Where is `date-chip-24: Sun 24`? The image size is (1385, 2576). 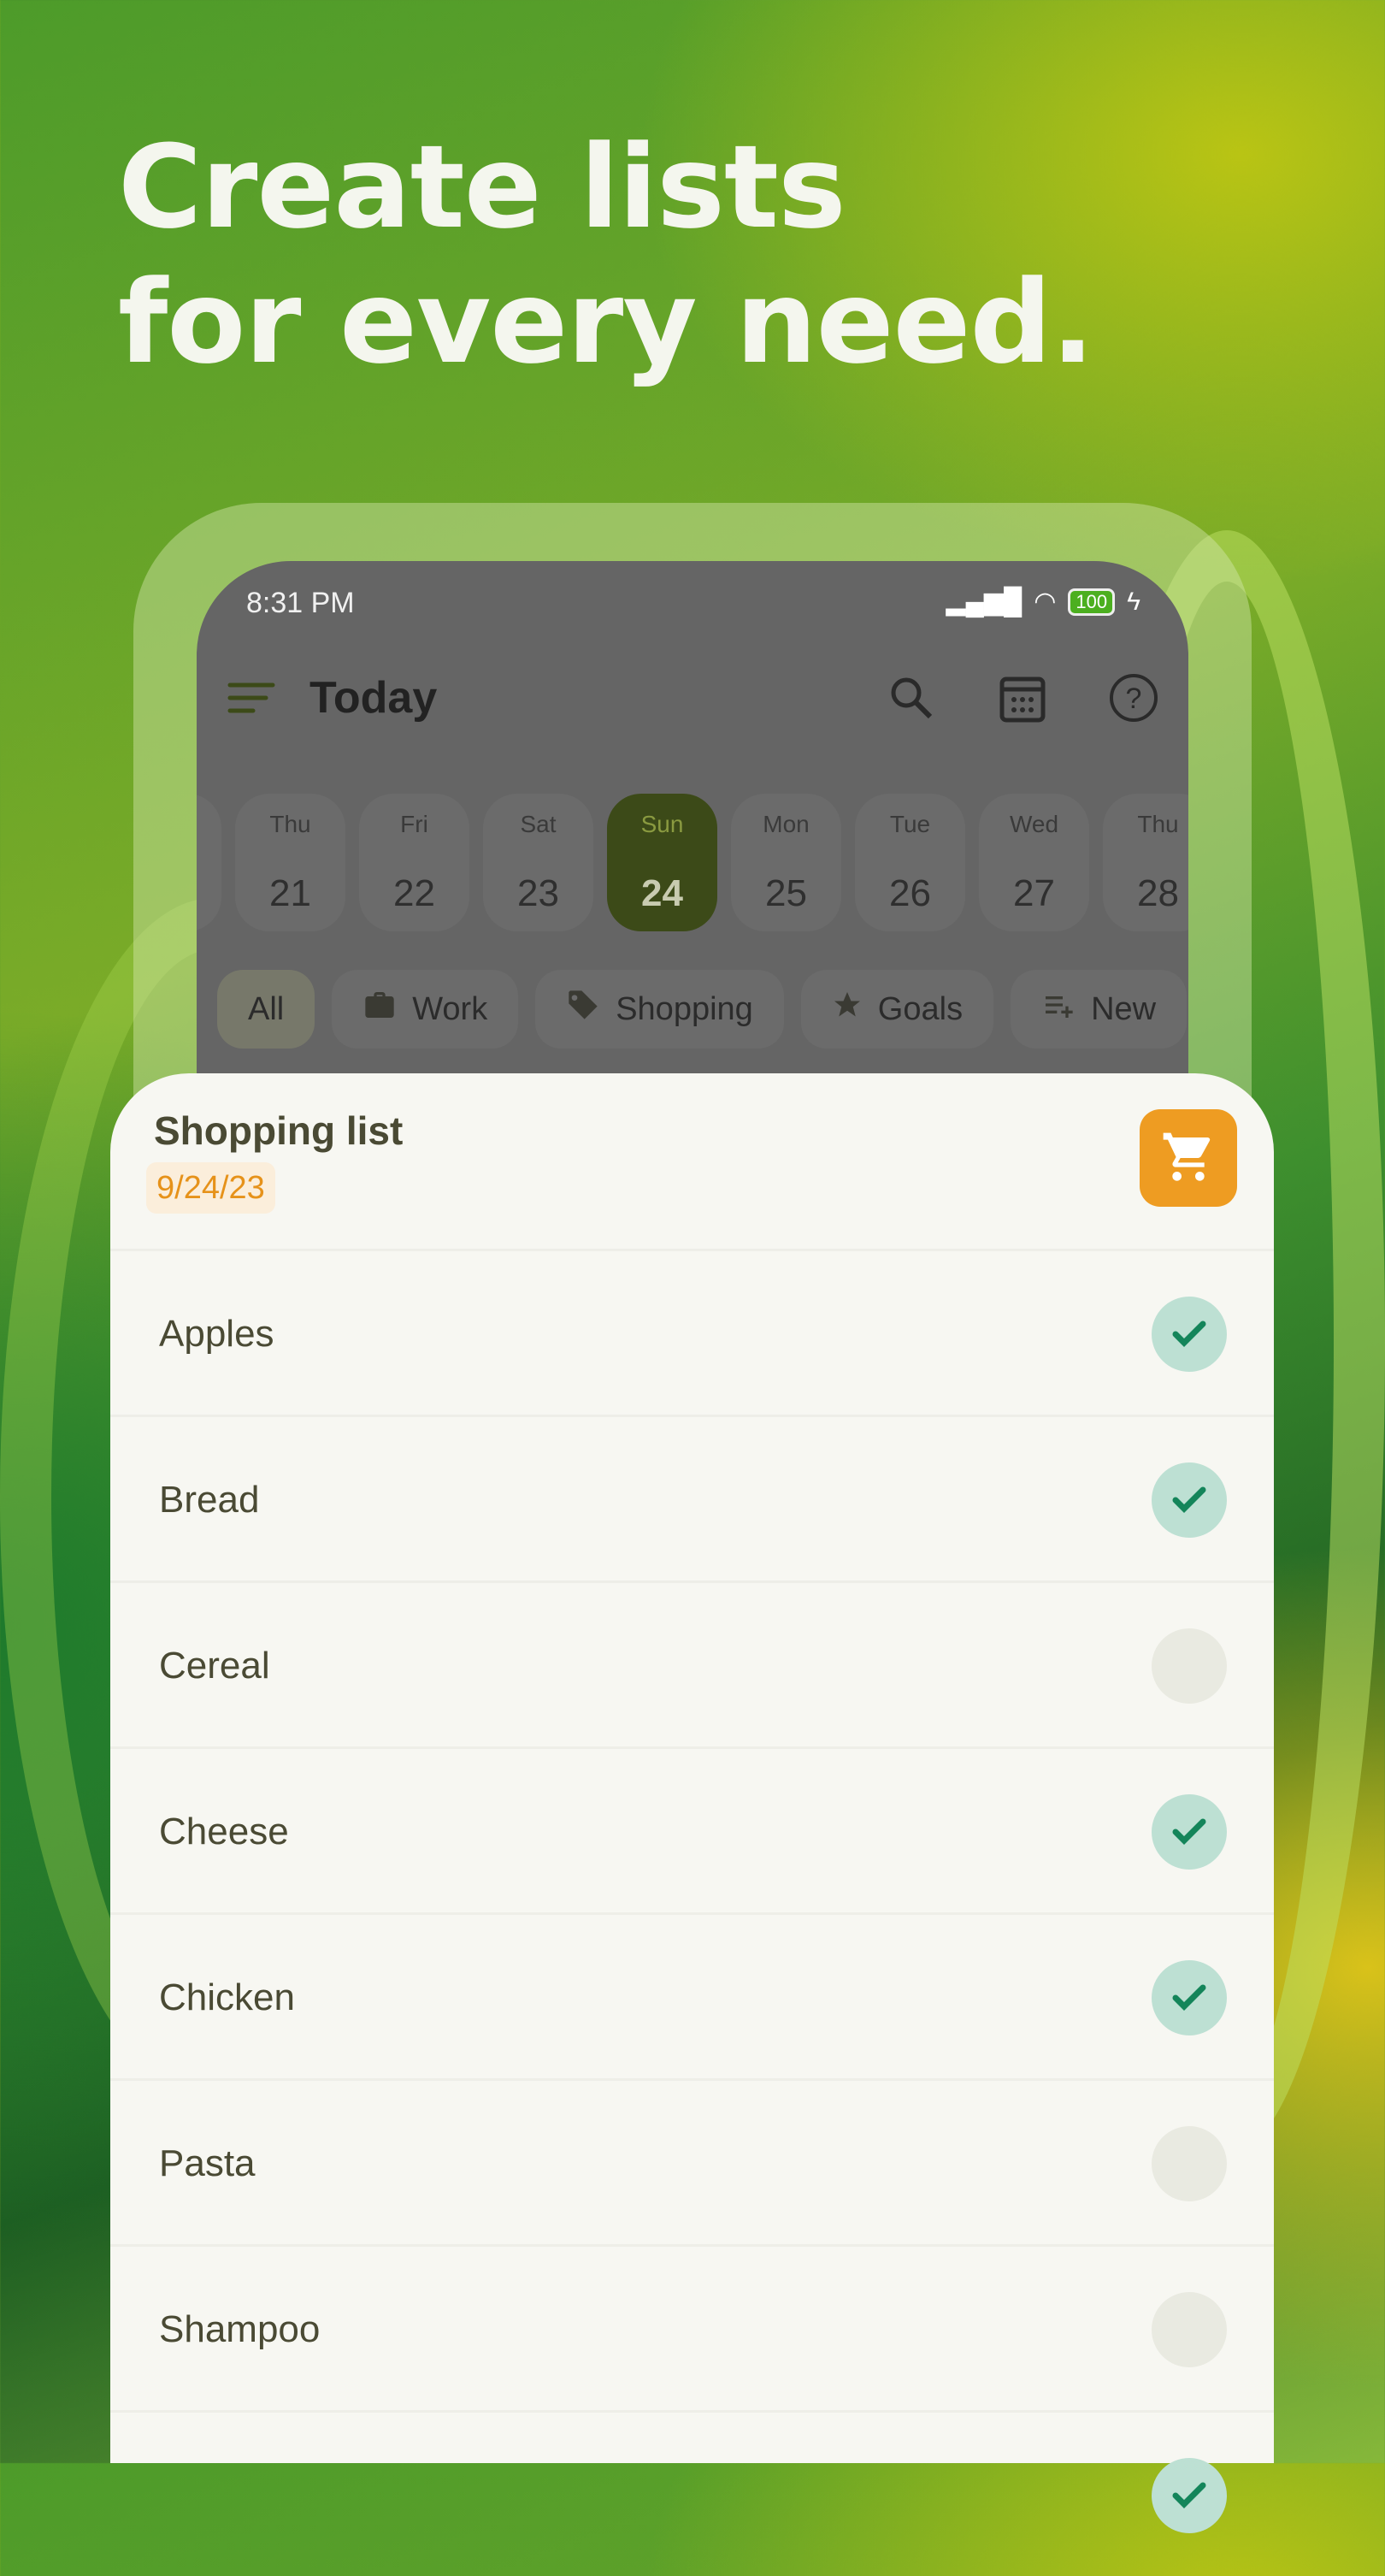 date-chip-24: Sun 24 is located at coordinates (662, 862).